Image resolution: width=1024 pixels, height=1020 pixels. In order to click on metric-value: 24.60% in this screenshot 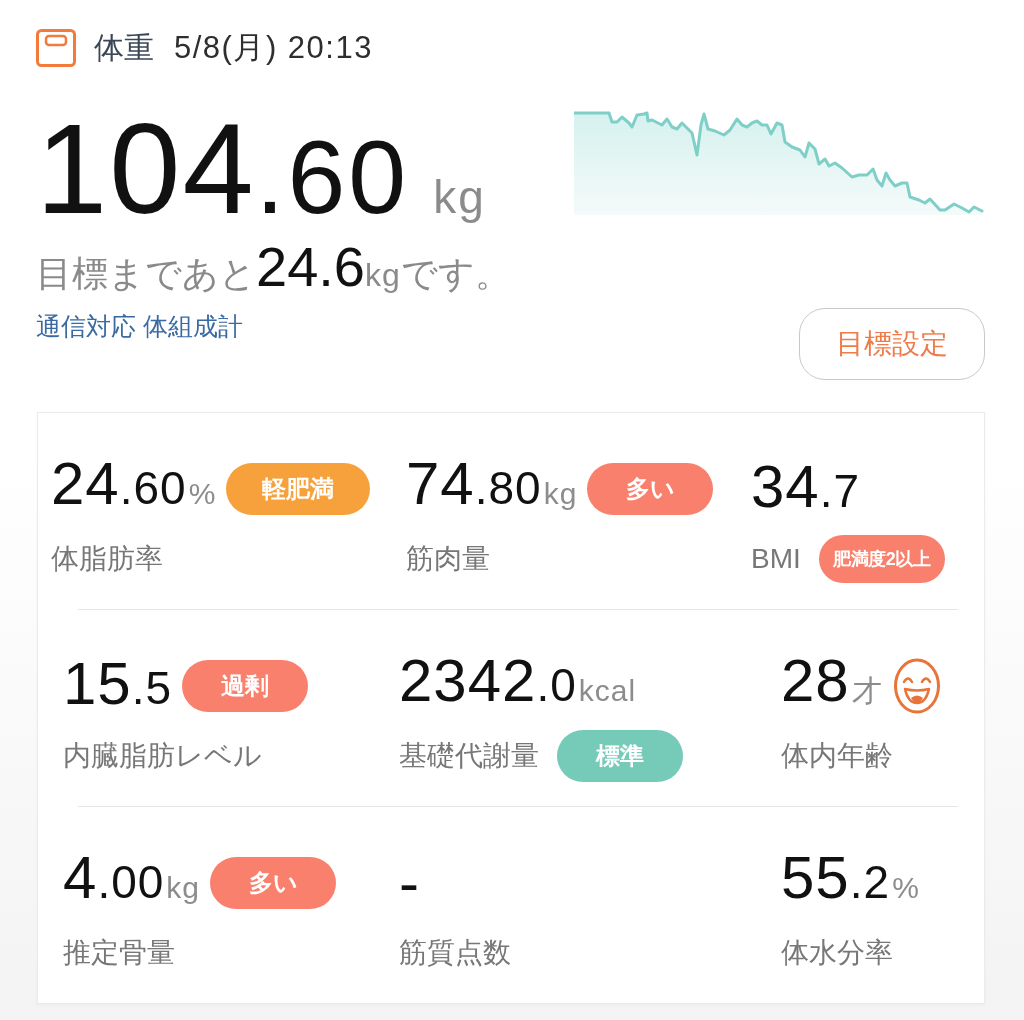, I will do `click(134, 485)`.